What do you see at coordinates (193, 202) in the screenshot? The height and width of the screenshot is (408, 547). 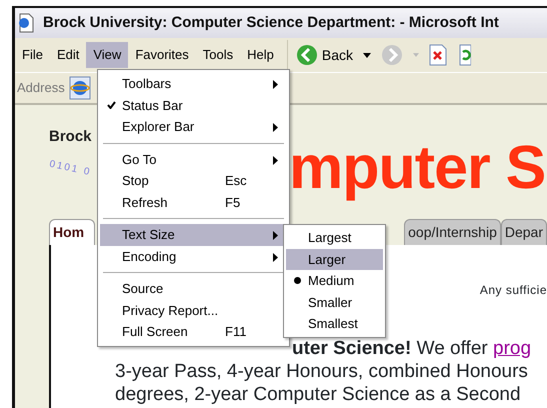 I see `menu-item: Refresh F5` at bounding box center [193, 202].